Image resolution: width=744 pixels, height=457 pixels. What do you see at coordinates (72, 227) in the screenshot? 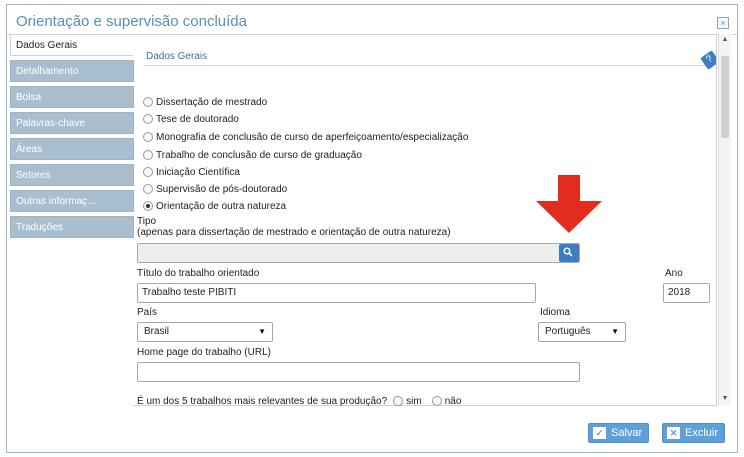
I see `sidebar-item-traducoes: Traduções` at bounding box center [72, 227].